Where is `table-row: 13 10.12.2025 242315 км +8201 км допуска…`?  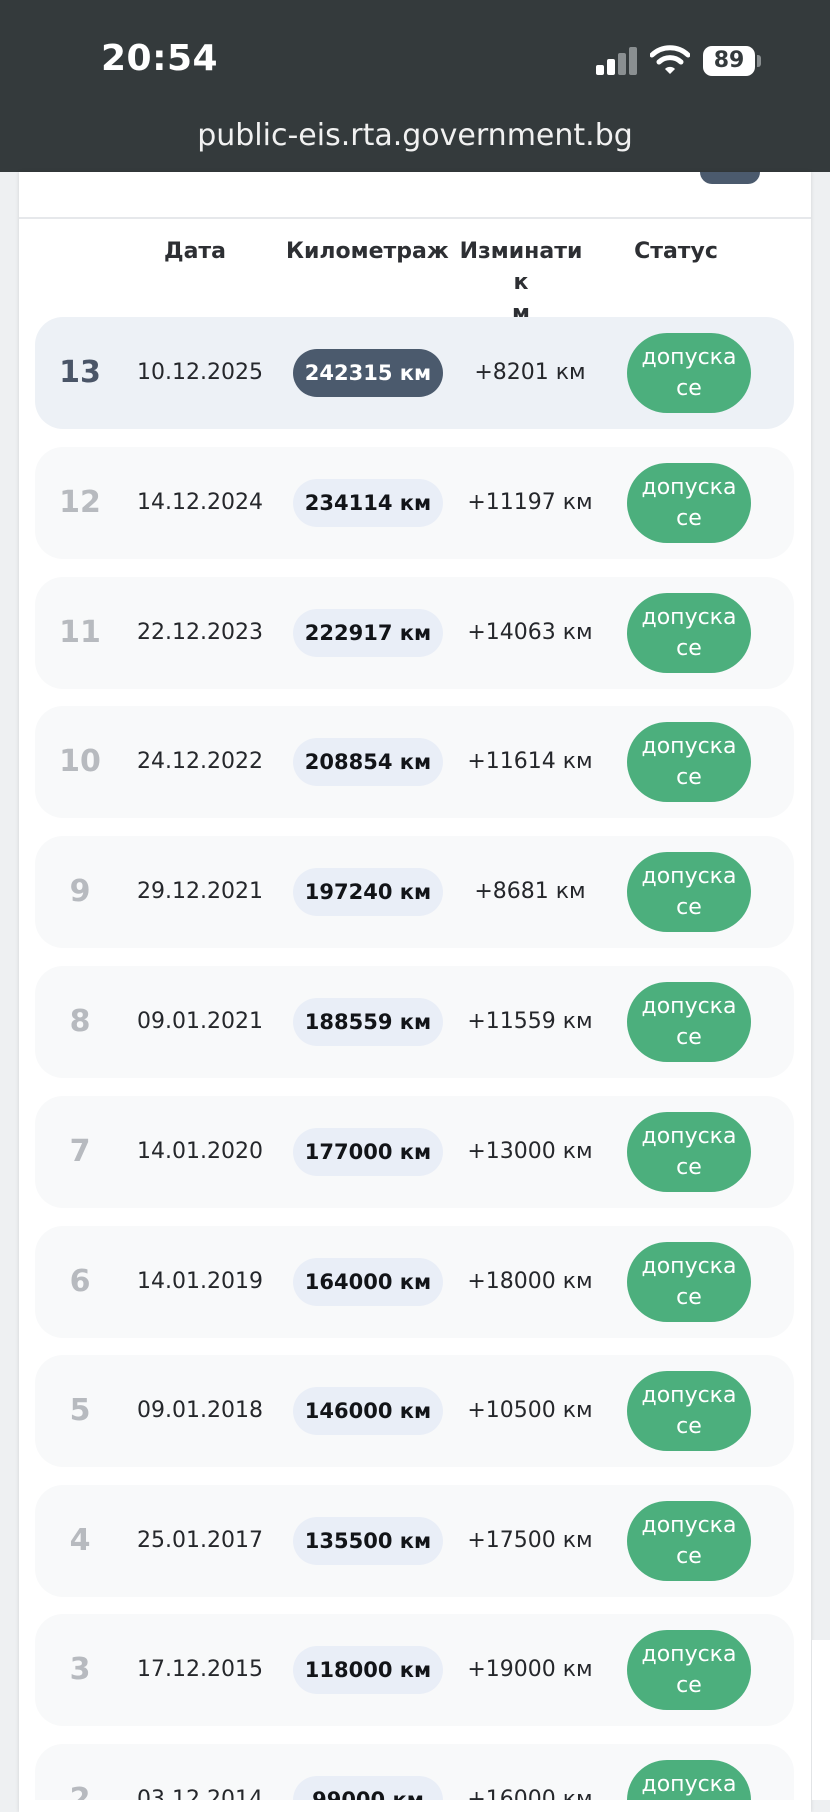 table-row: 13 10.12.2025 242315 км +8201 км допуска… is located at coordinates (414, 373).